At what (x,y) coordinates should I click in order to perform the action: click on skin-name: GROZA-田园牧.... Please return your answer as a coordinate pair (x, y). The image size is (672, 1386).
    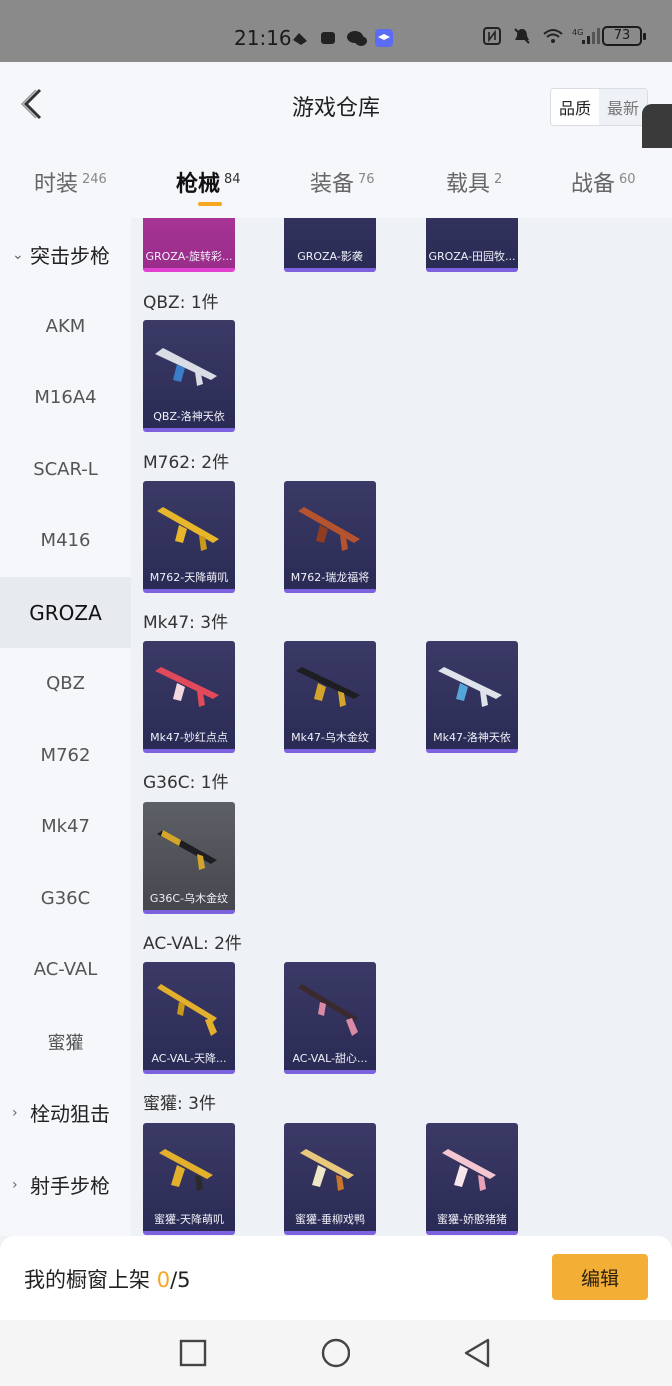
    Looking at the image, I should click on (472, 256).